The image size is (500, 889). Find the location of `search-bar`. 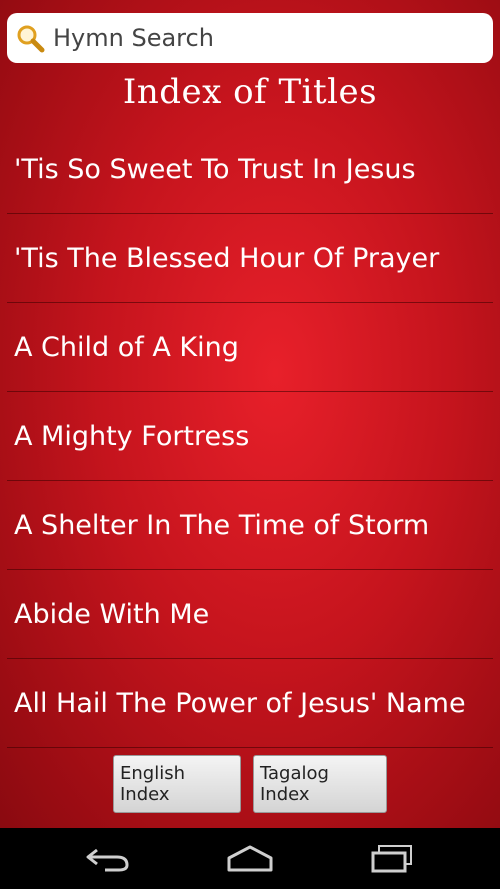

search-bar is located at coordinates (250, 38).